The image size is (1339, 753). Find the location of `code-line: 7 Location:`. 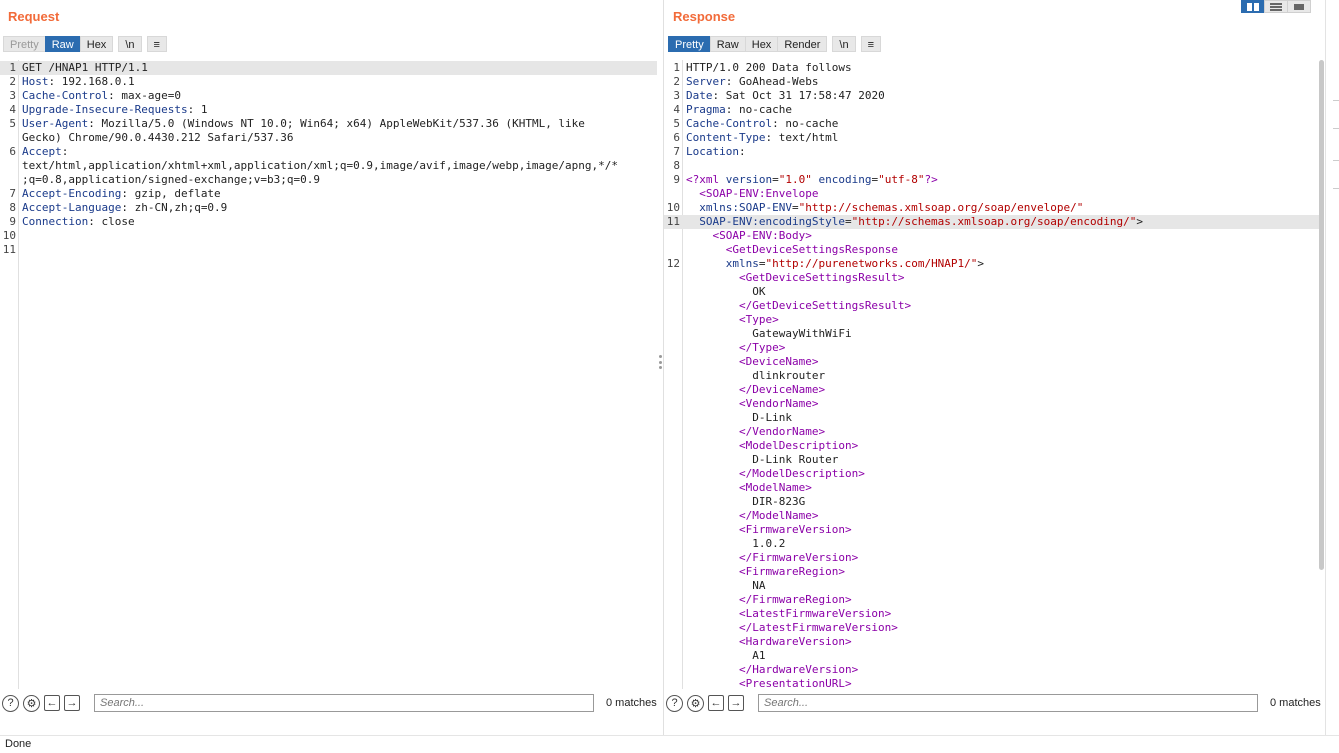

code-line: 7 Location: is located at coordinates (991, 152).